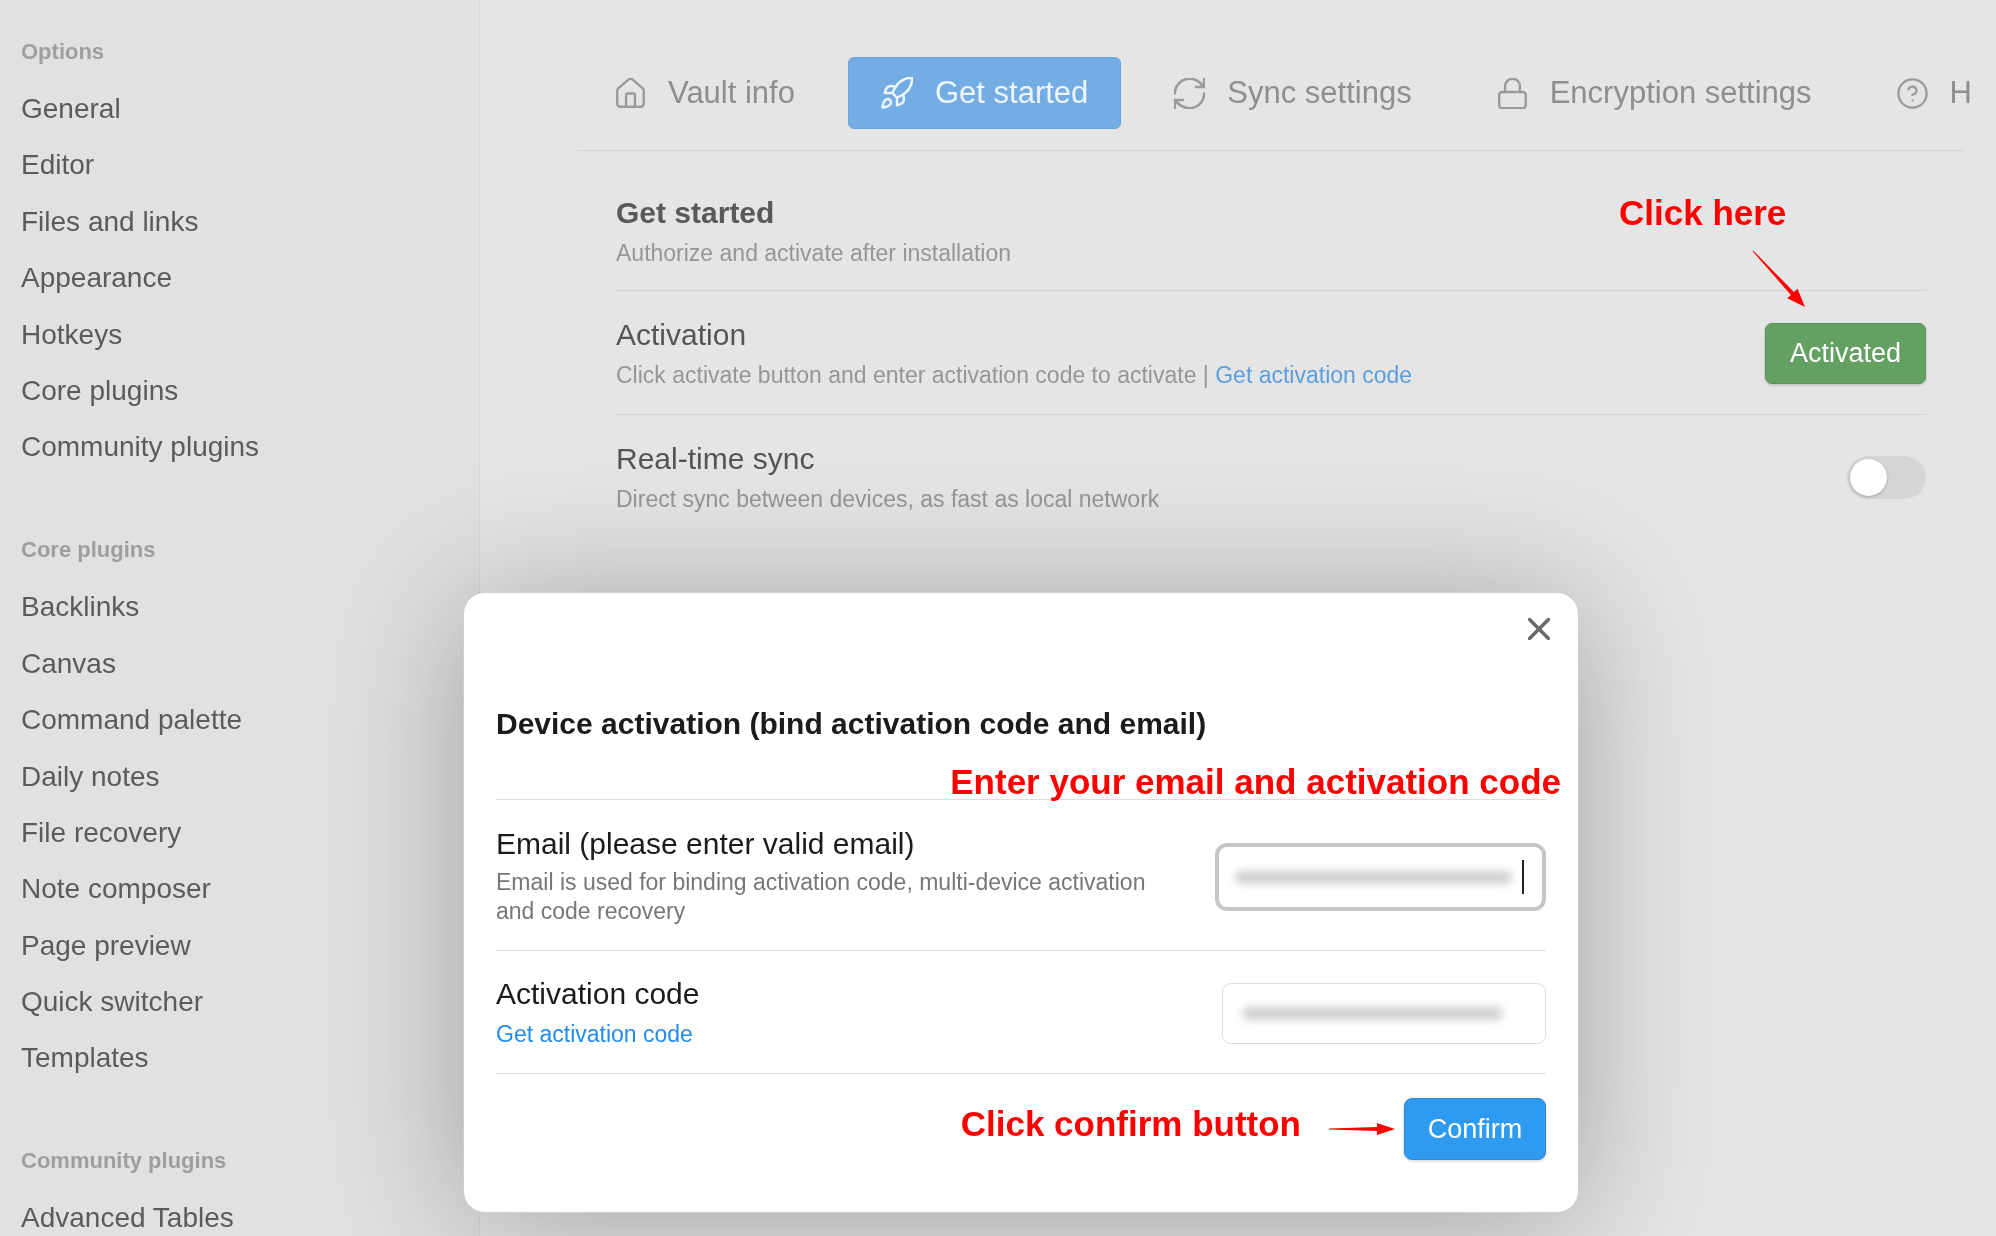 The image size is (1996, 1236). Describe the element at coordinates (896, 93) in the screenshot. I see `rocket-icon` at that location.